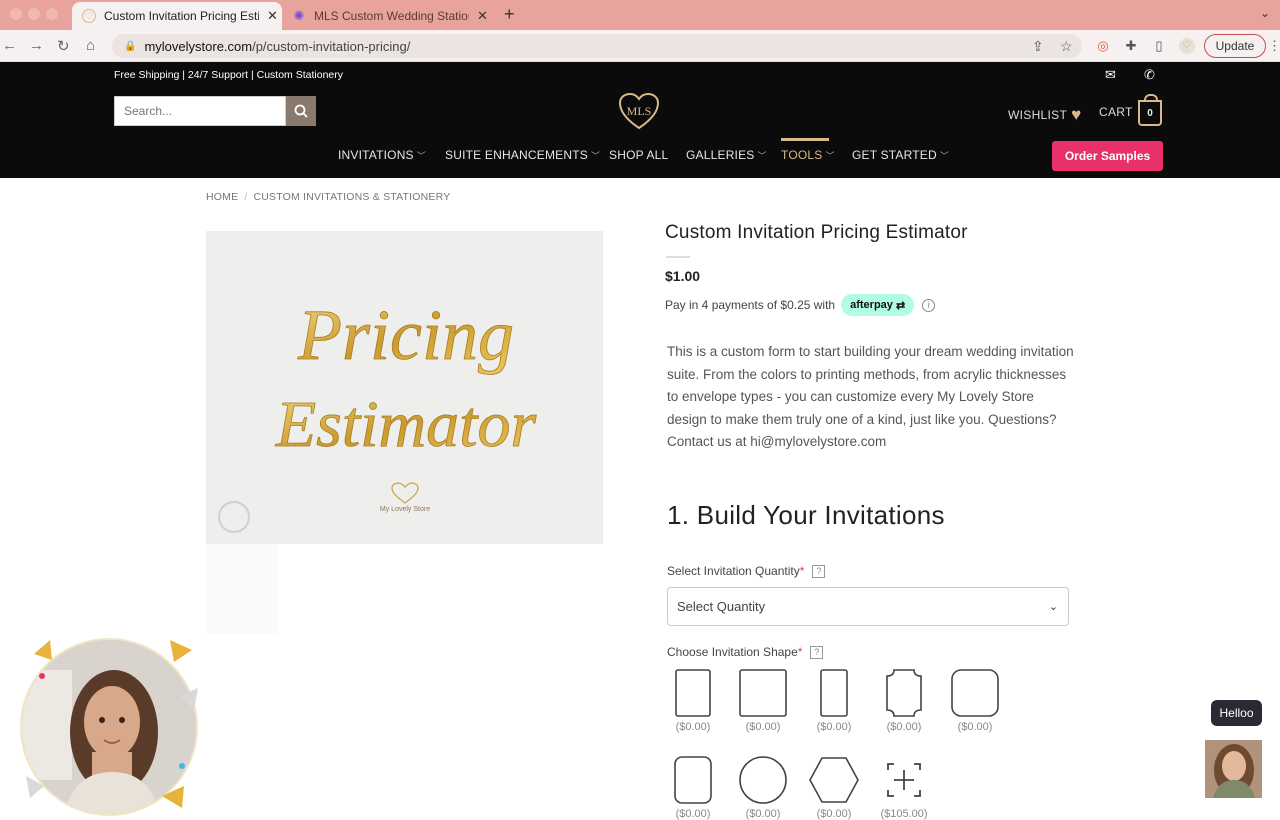  I want to click on nav-get-started: GET STARTED ﹀, so click(900, 155).